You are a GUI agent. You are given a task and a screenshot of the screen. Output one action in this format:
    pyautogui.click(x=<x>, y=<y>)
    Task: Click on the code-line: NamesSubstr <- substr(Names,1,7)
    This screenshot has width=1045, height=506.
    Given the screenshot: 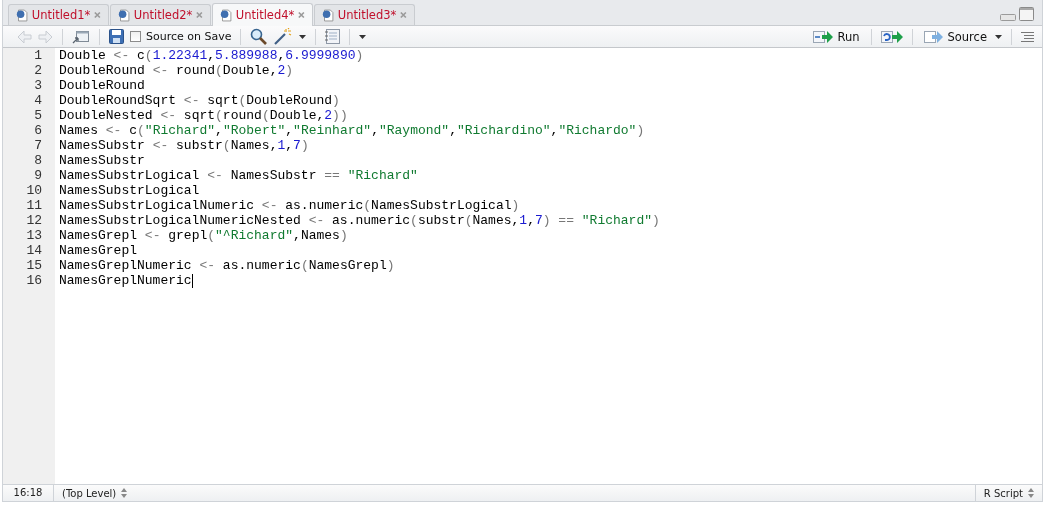 What is the action you would take?
    pyautogui.click(x=184, y=145)
    